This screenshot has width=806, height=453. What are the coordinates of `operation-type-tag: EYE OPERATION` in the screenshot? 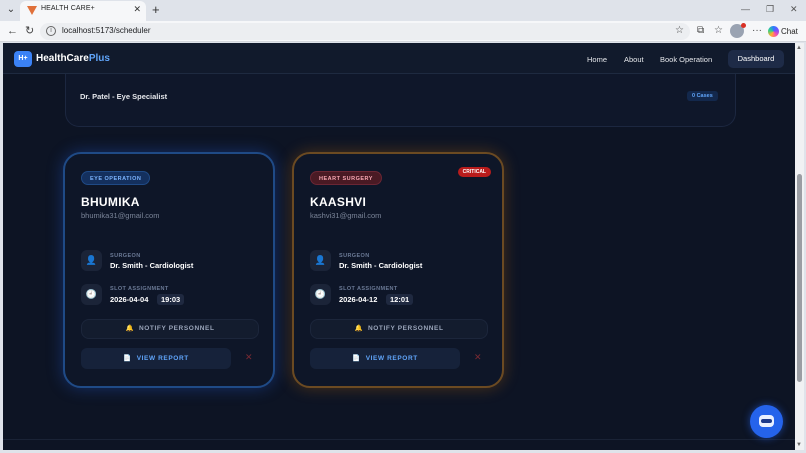 It's located at (116, 178).